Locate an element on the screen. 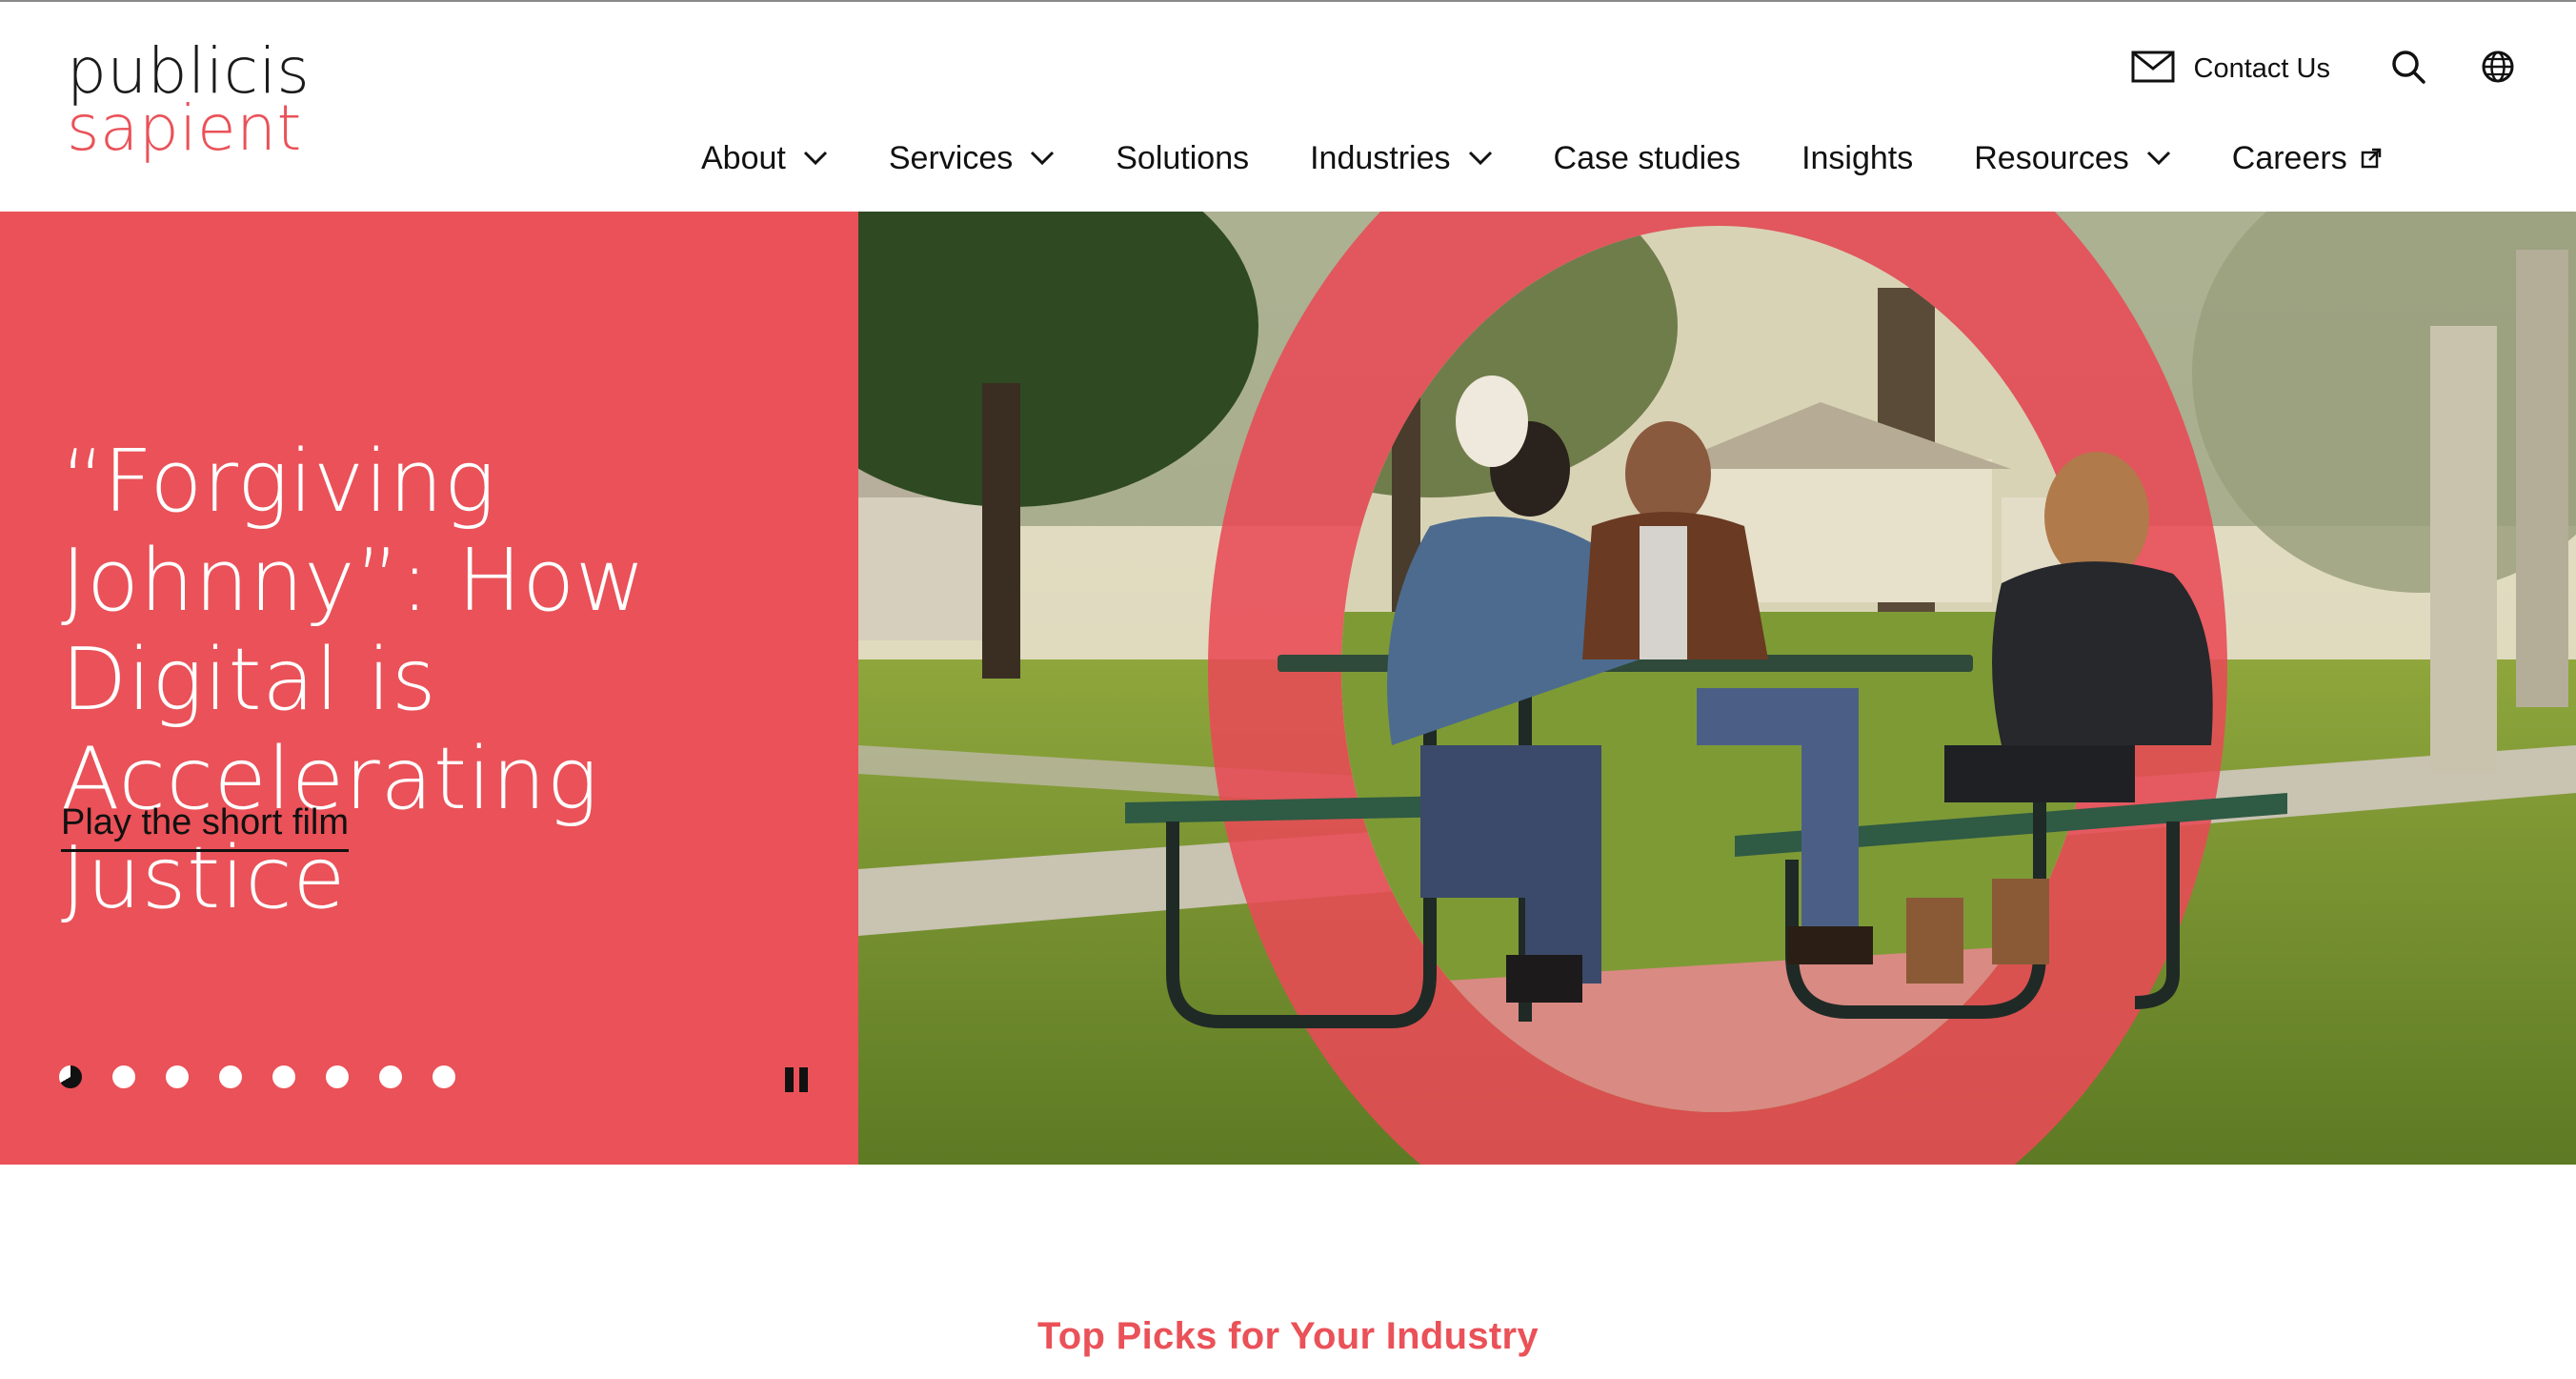 Image resolution: width=2576 pixels, height=1379 pixels. nav-resources: Resources is located at coordinates (2073, 158).